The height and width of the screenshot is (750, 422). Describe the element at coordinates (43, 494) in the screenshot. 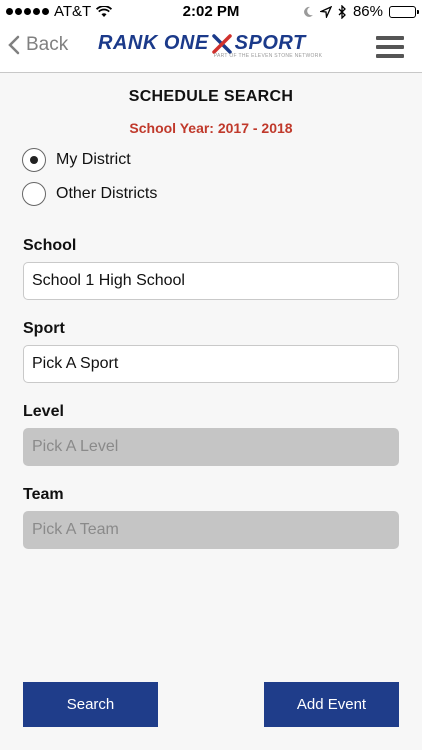

I see `team-label: Team` at that location.